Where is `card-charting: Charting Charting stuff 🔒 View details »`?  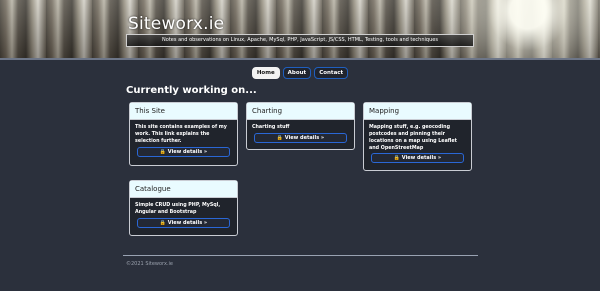
card-charting: Charting Charting stuff 🔒 View details » is located at coordinates (300, 126).